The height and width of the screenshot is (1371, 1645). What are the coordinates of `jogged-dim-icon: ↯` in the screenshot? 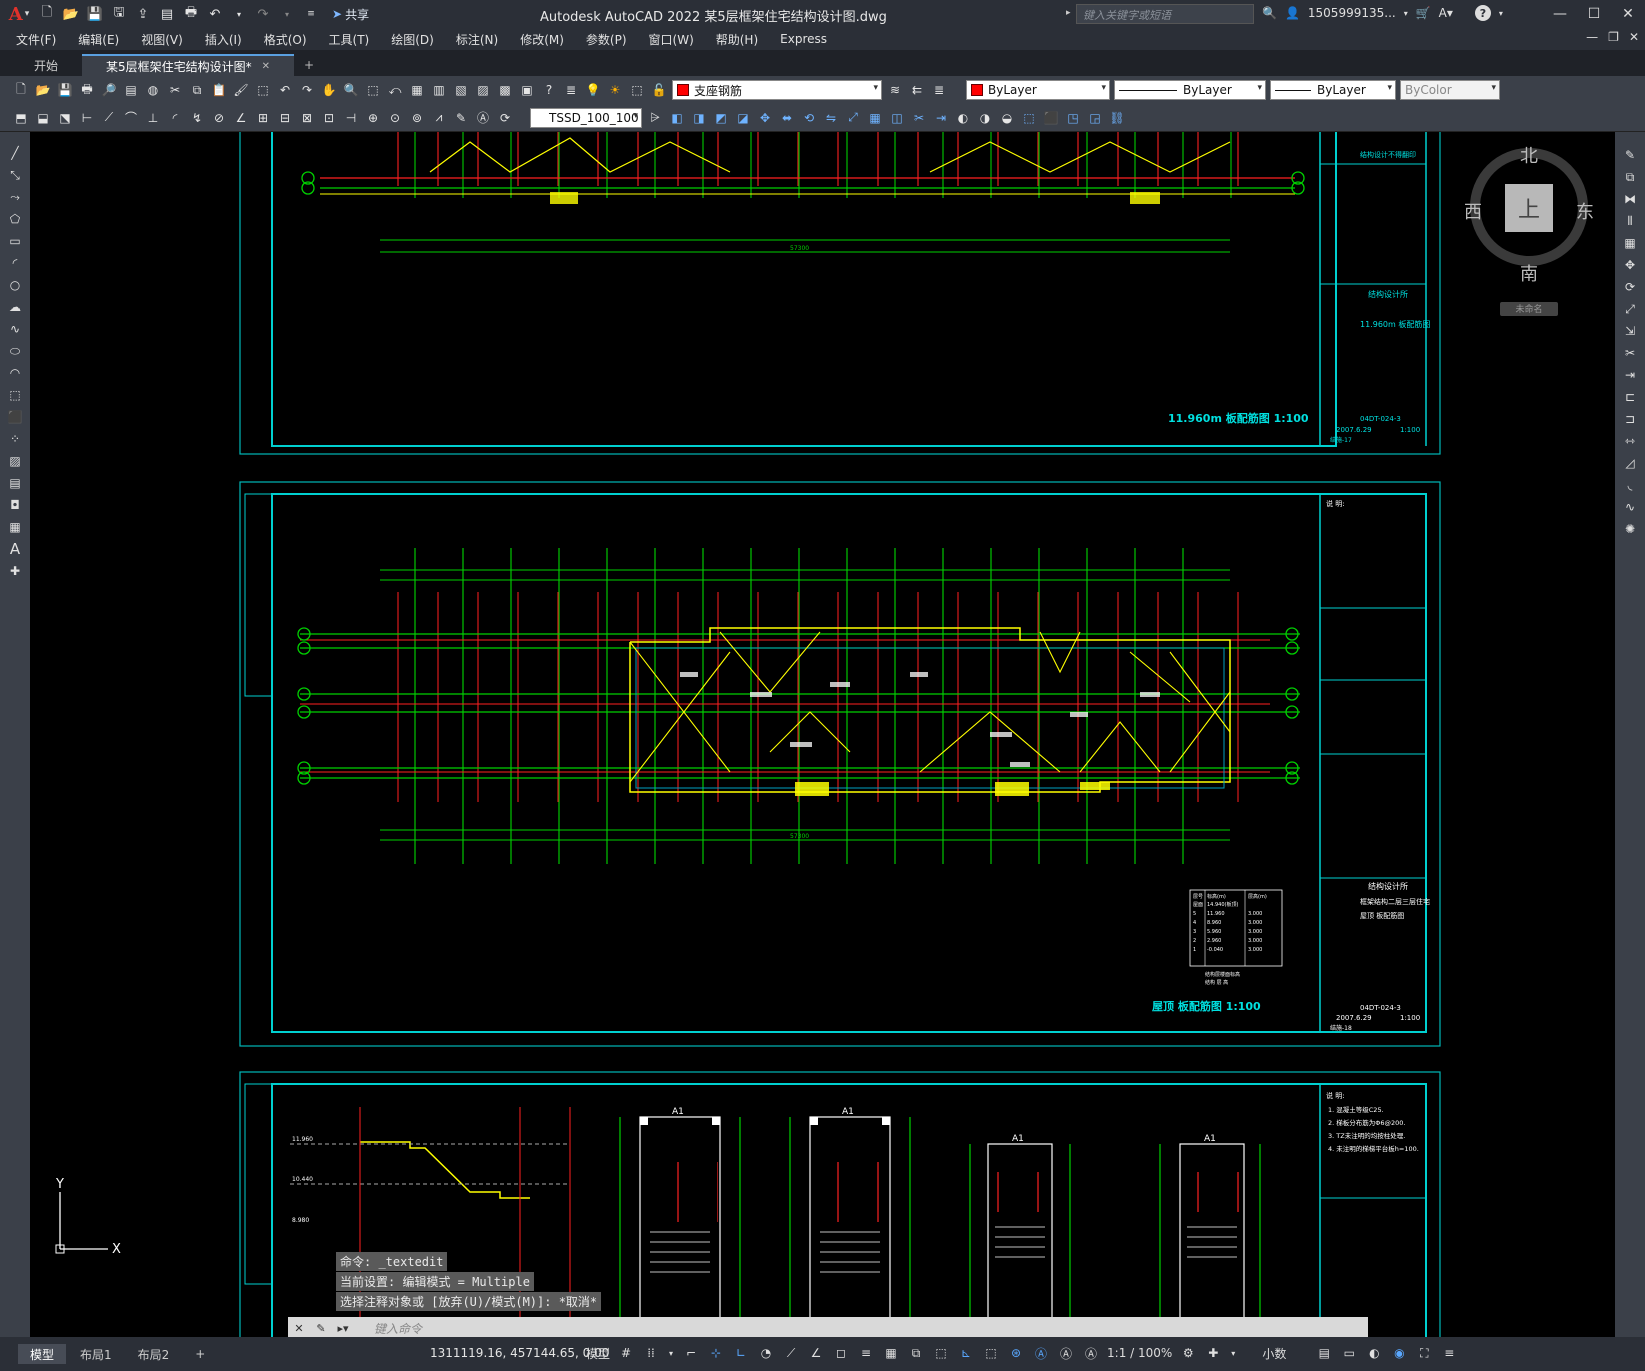 It's located at (197, 118).